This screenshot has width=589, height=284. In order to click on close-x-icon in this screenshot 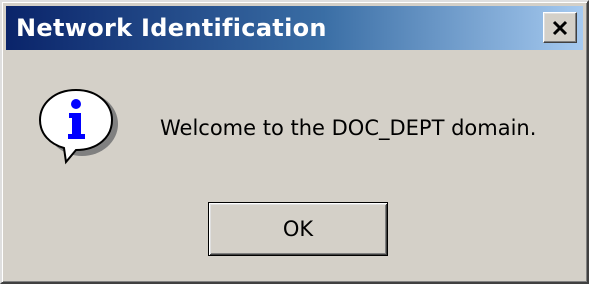, I will do `click(560, 27)`.